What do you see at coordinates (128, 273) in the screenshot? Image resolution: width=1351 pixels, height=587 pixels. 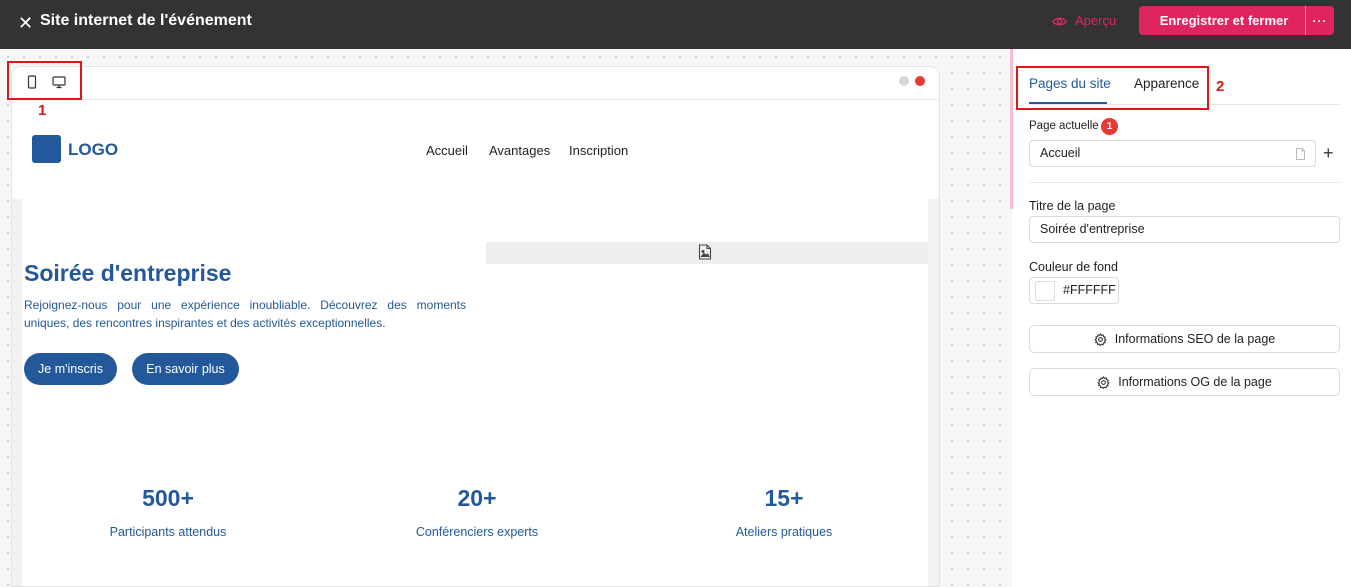 I see `hero-title: Soirée d'entreprise` at bounding box center [128, 273].